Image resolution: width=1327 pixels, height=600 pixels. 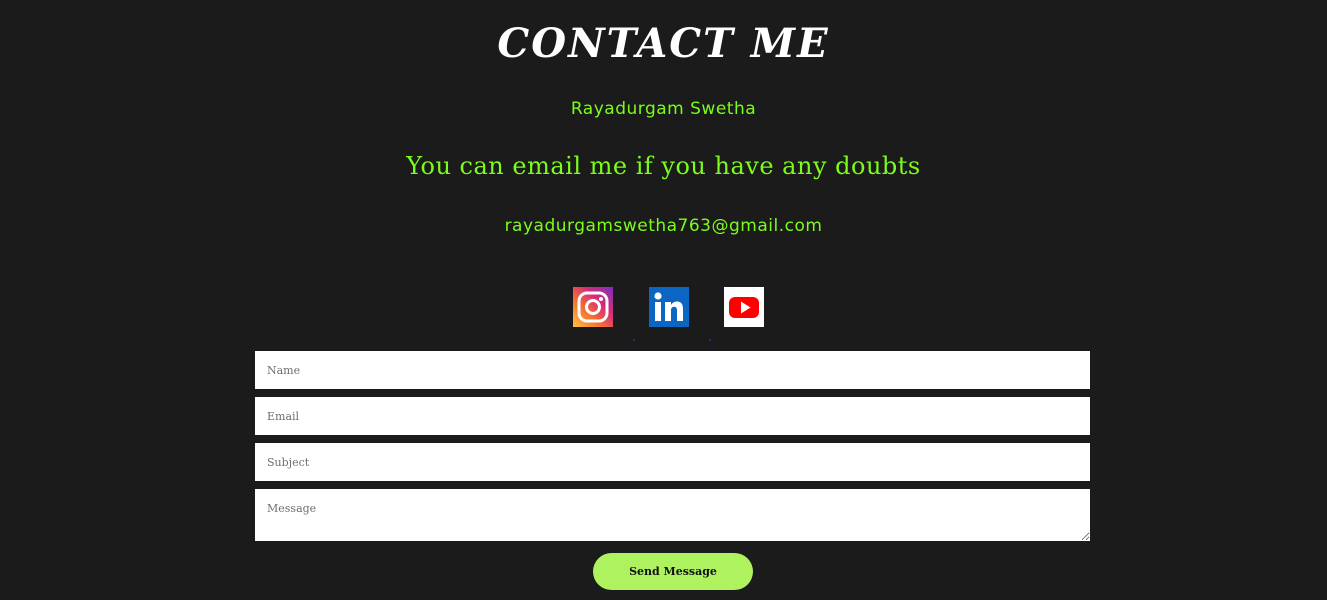 I want to click on name-field, so click(x=672, y=370).